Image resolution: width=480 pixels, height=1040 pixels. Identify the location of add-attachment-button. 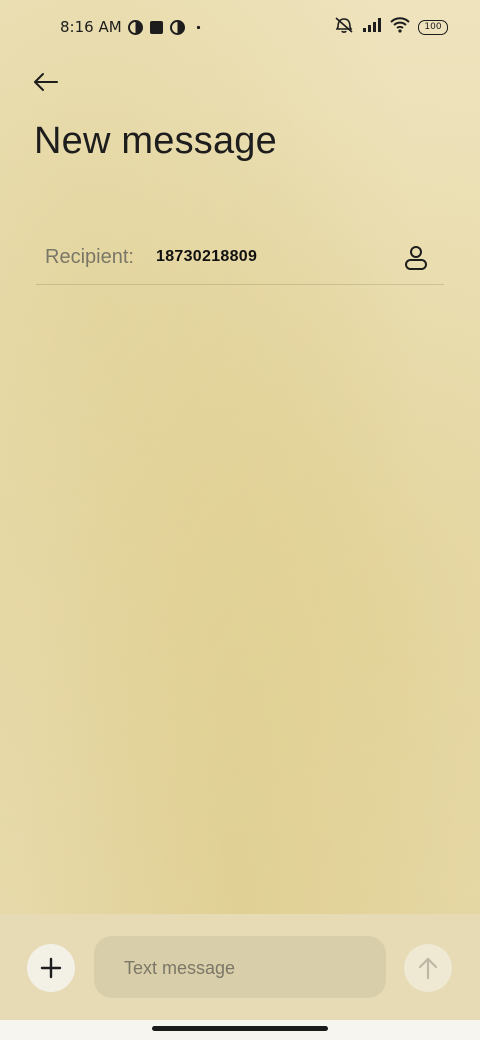
(51, 968).